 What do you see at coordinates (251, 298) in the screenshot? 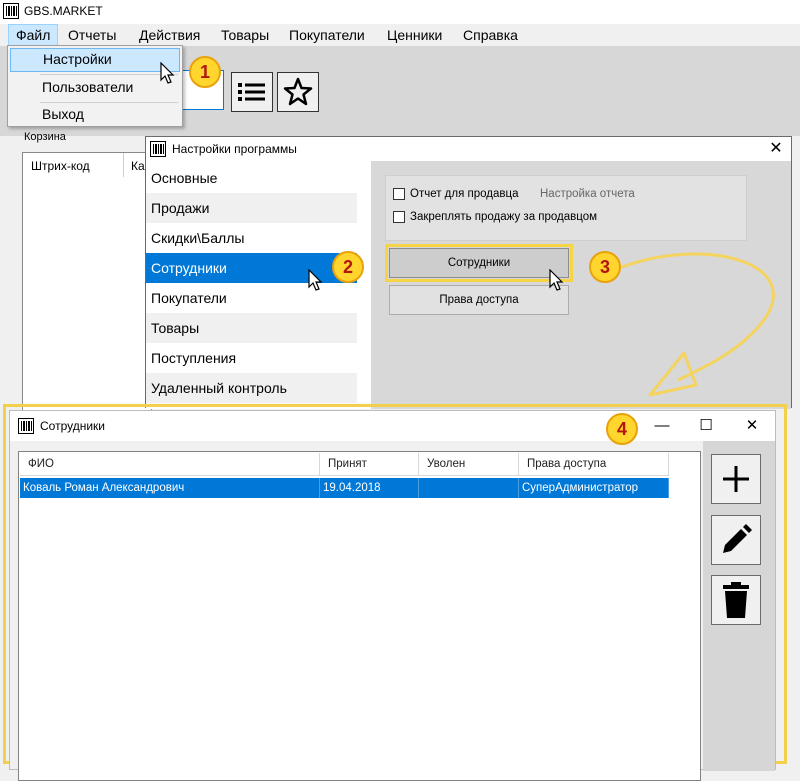
I see `nav-item-customers: Покупатели` at bounding box center [251, 298].